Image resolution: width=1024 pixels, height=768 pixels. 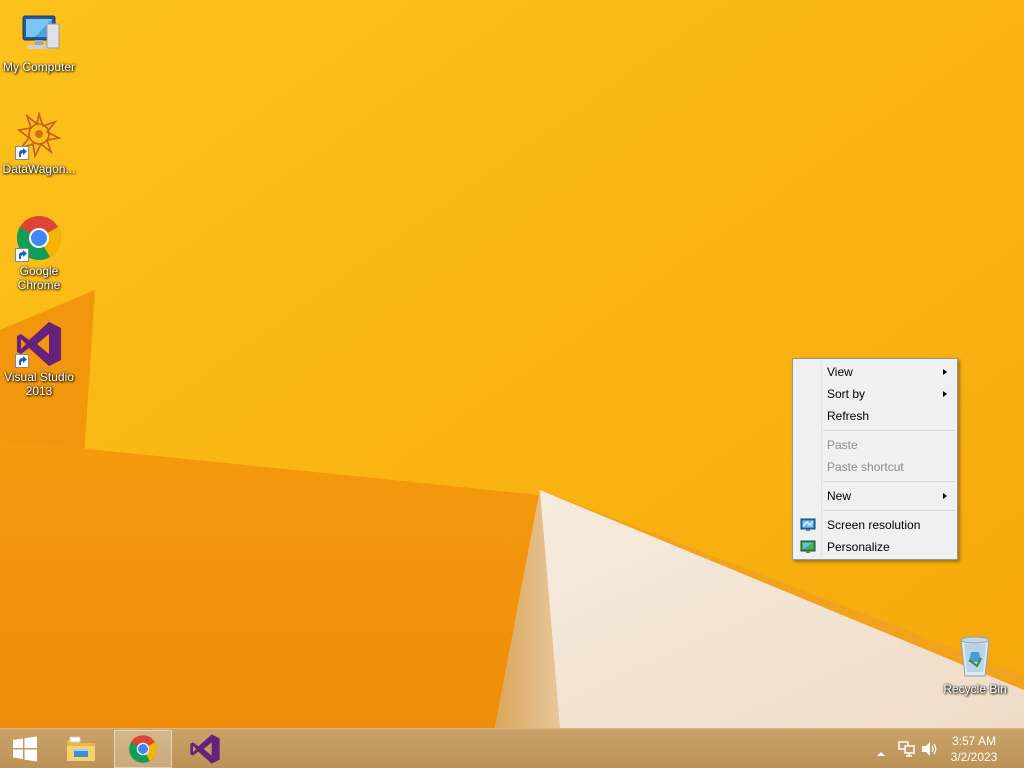 I want to click on taskbar: 3:57 AM 3/2/2023, so click(x=512, y=748).